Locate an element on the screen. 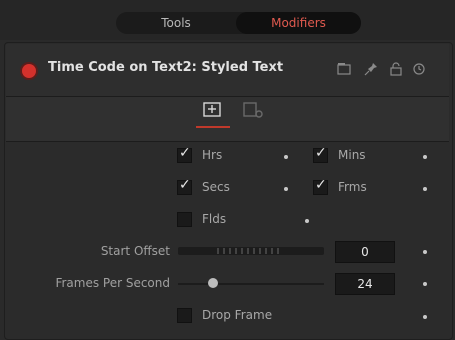 The width and height of the screenshot is (455, 340). controls-tab-icon is located at coordinates (214, 111).